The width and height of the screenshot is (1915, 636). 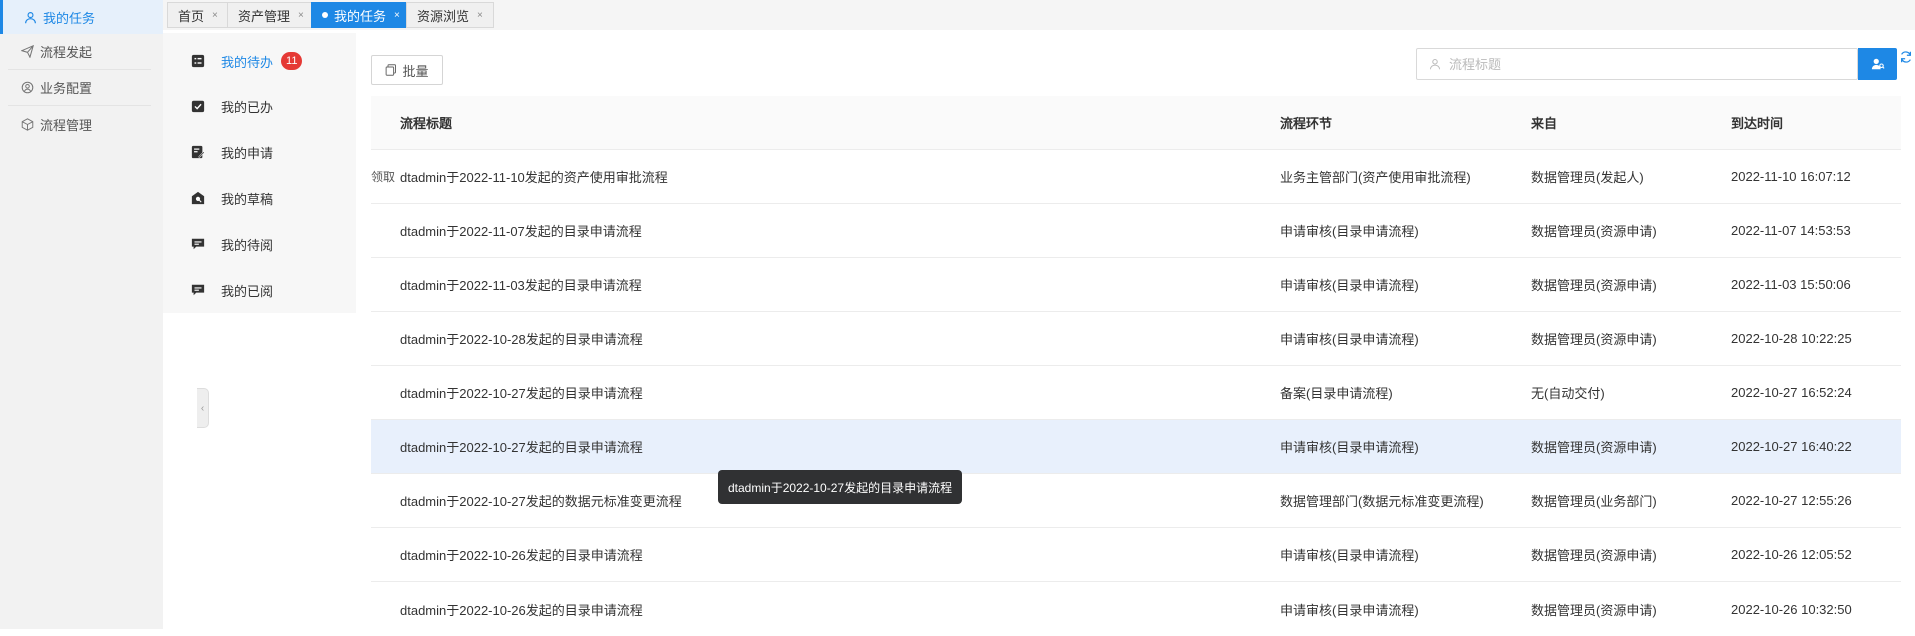 I want to click on batch-button: 批量, so click(x=407, y=70).